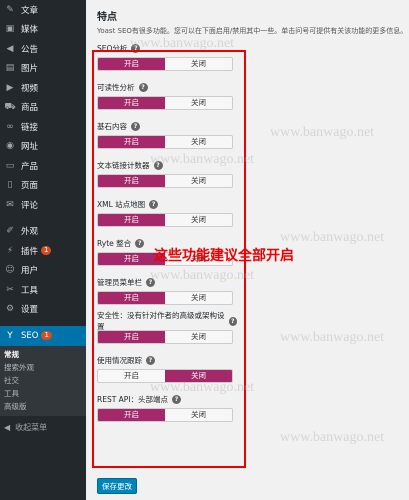  I want to click on sidebar-item: ✎ 文章, so click(43, 10).